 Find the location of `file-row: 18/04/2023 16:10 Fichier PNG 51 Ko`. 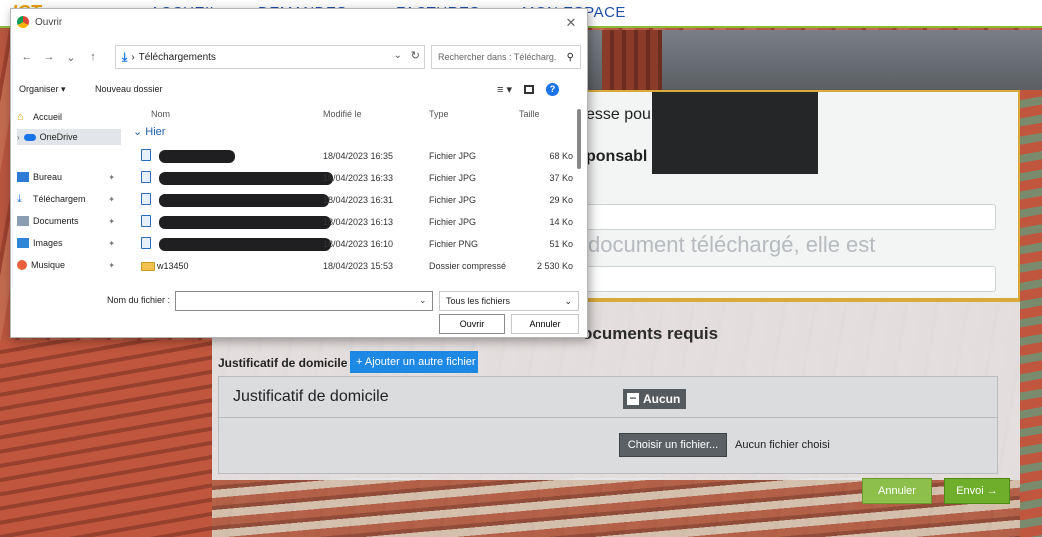

file-row: 18/04/2023 16:10 Fichier PNG 51 Ko is located at coordinates (354, 245).